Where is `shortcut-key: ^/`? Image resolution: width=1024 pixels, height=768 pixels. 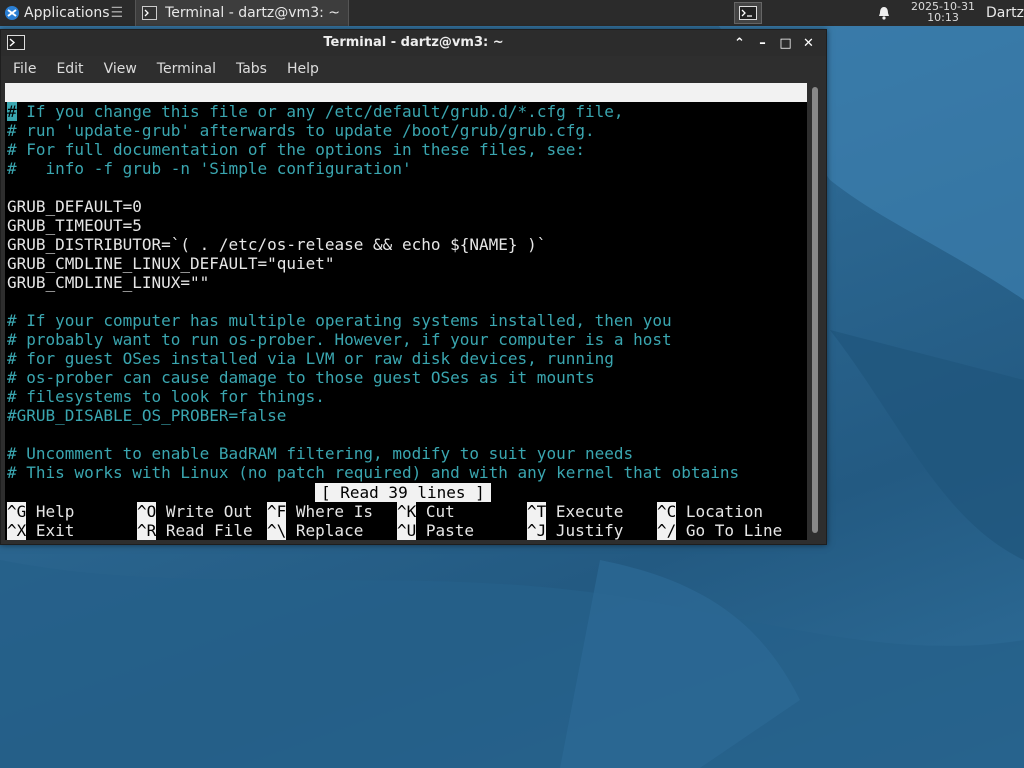 shortcut-key: ^/ is located at coordinates (667, 530).